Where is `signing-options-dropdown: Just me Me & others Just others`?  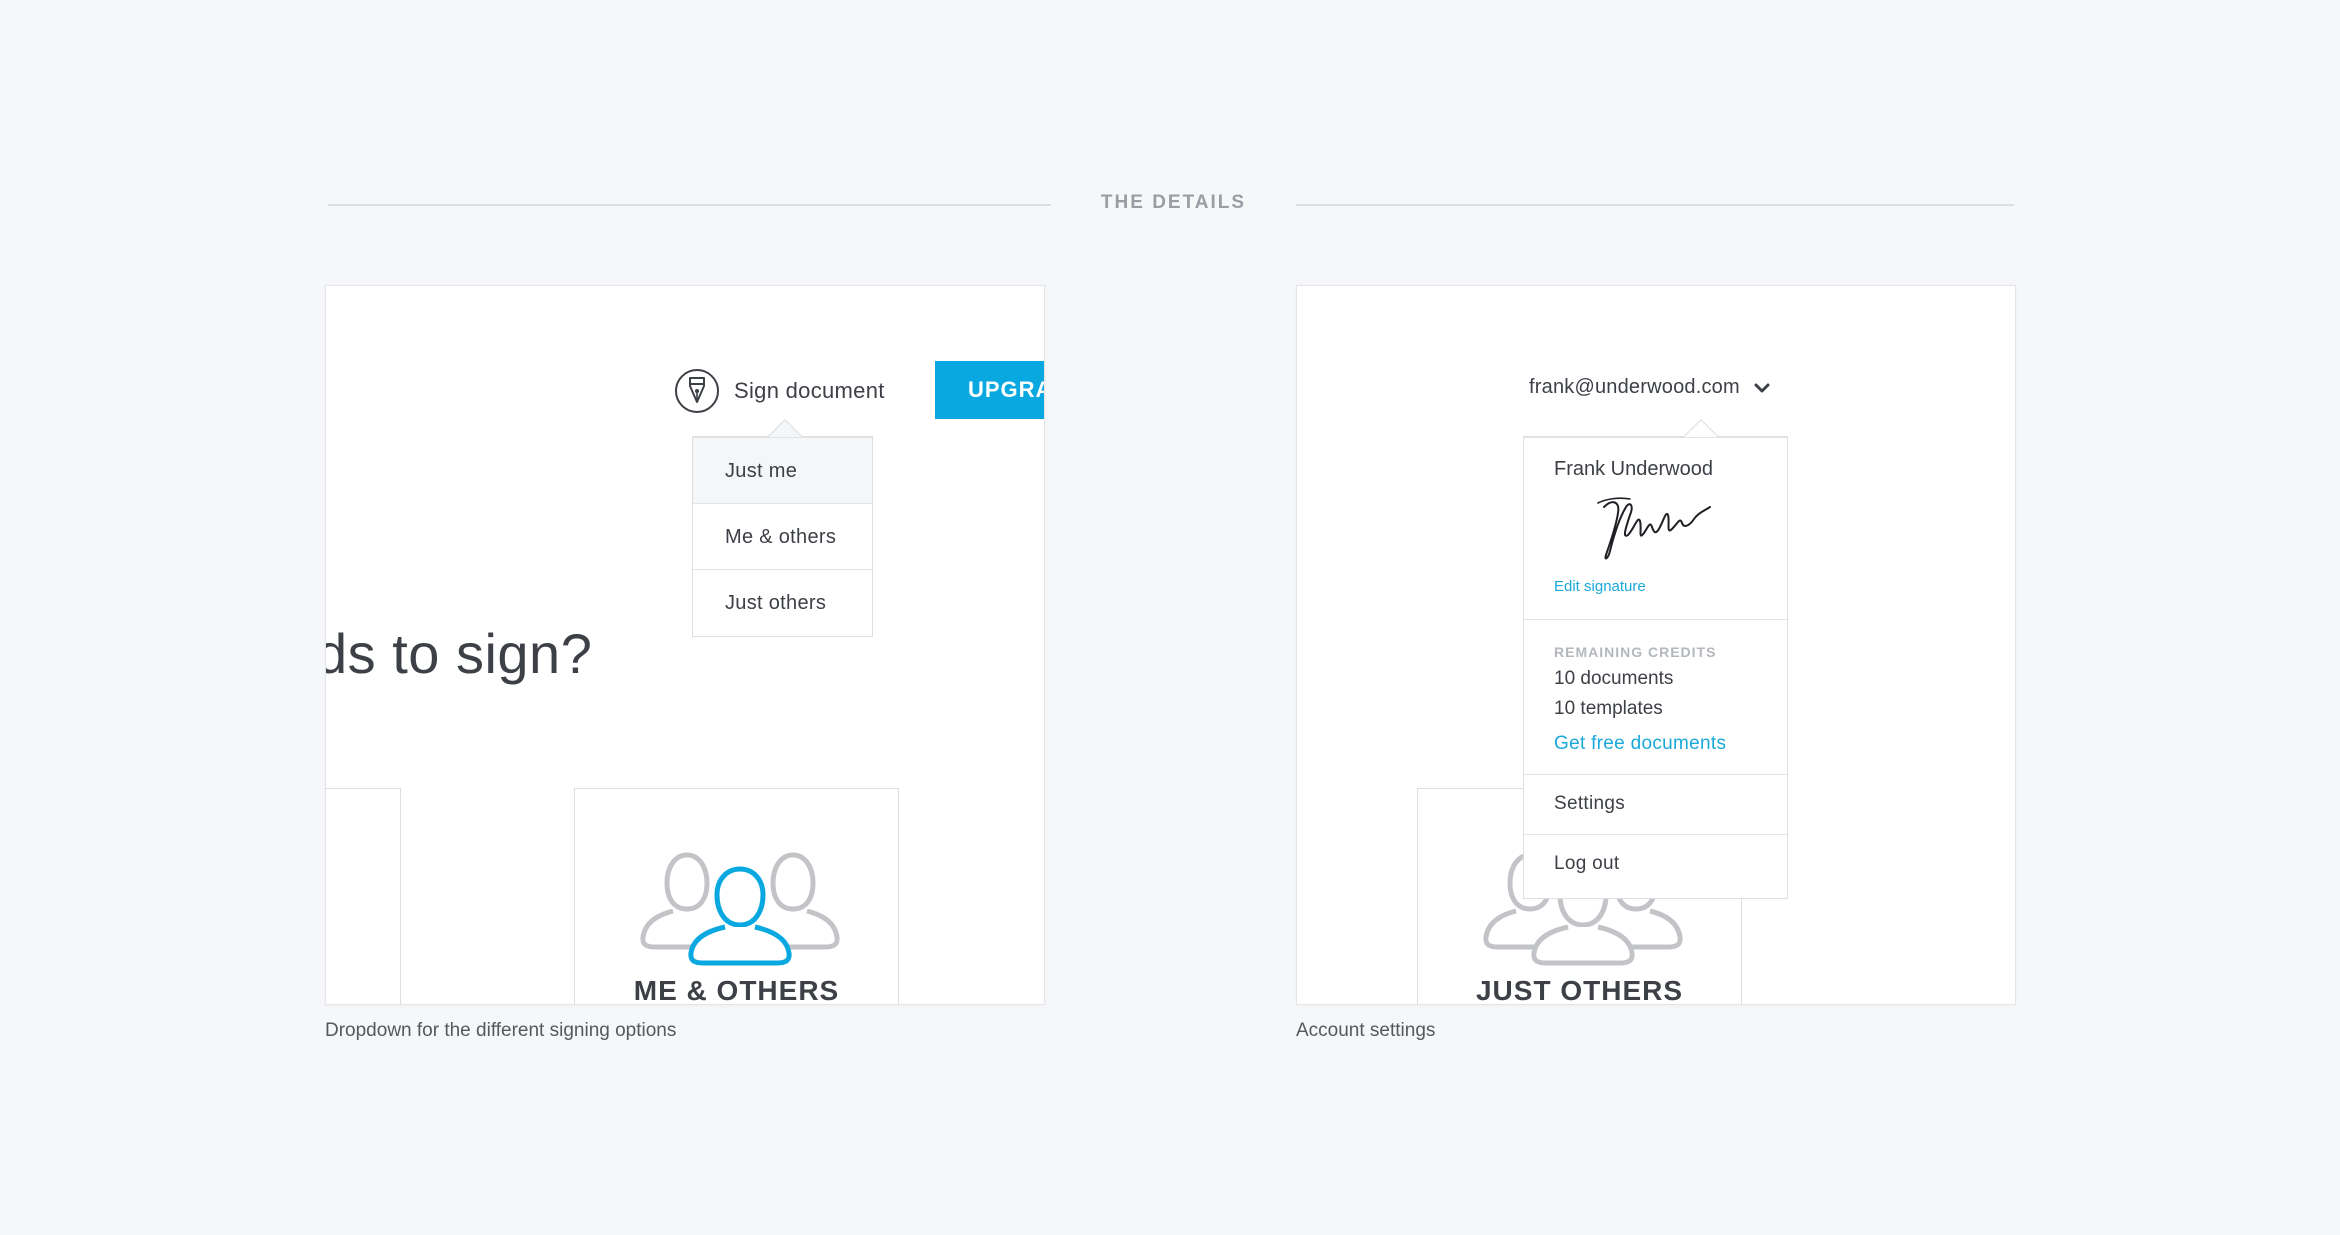
signing-options-dropdown: Just me Me & others Just others is located at coordinates (782, 528).